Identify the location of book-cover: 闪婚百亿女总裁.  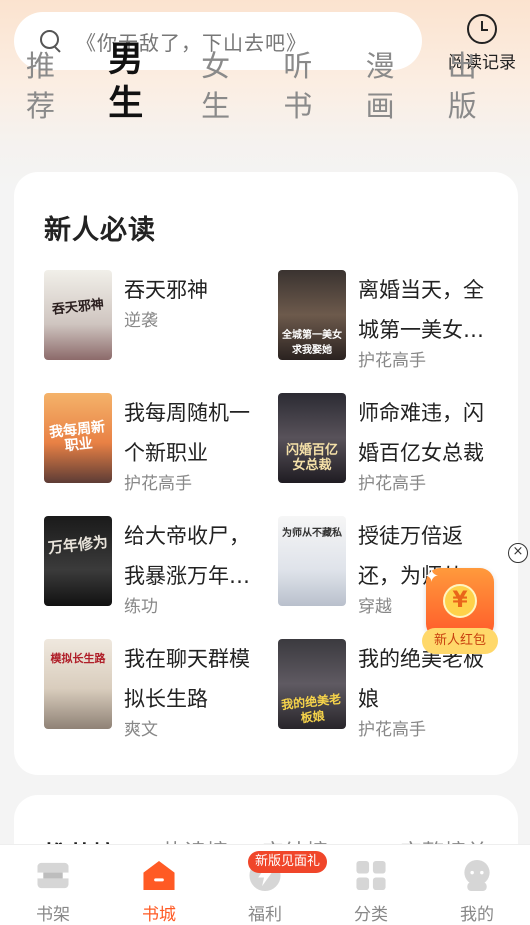
(312, 438).